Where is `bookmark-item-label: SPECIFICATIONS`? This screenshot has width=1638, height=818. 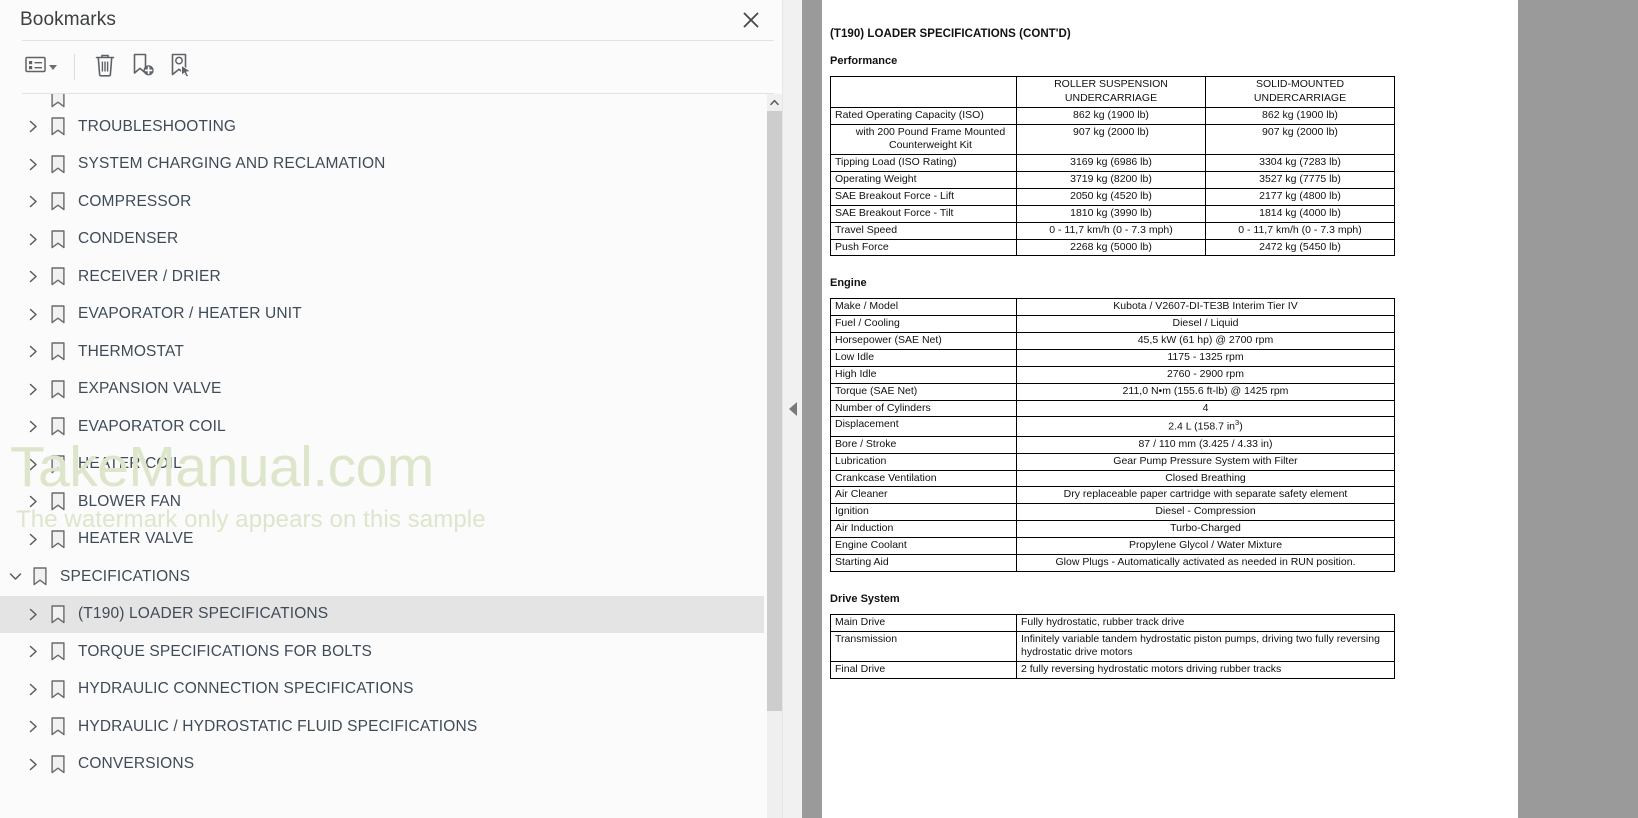 bookmark-item-label: SPECIFICATIONS is located at coordinates (125, 576).